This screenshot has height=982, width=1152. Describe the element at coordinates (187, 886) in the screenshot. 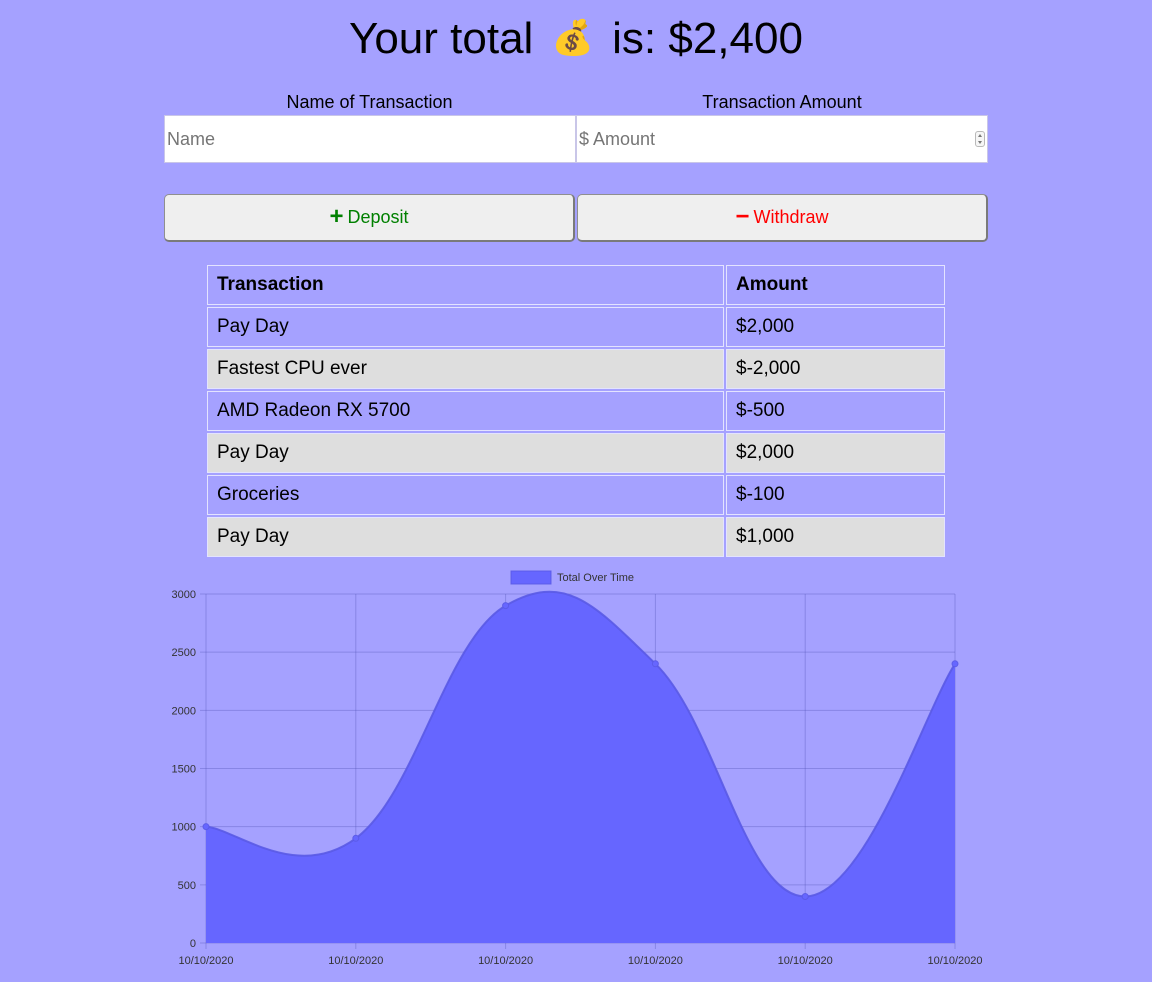

I see `y-tick-label: 500` at that location.